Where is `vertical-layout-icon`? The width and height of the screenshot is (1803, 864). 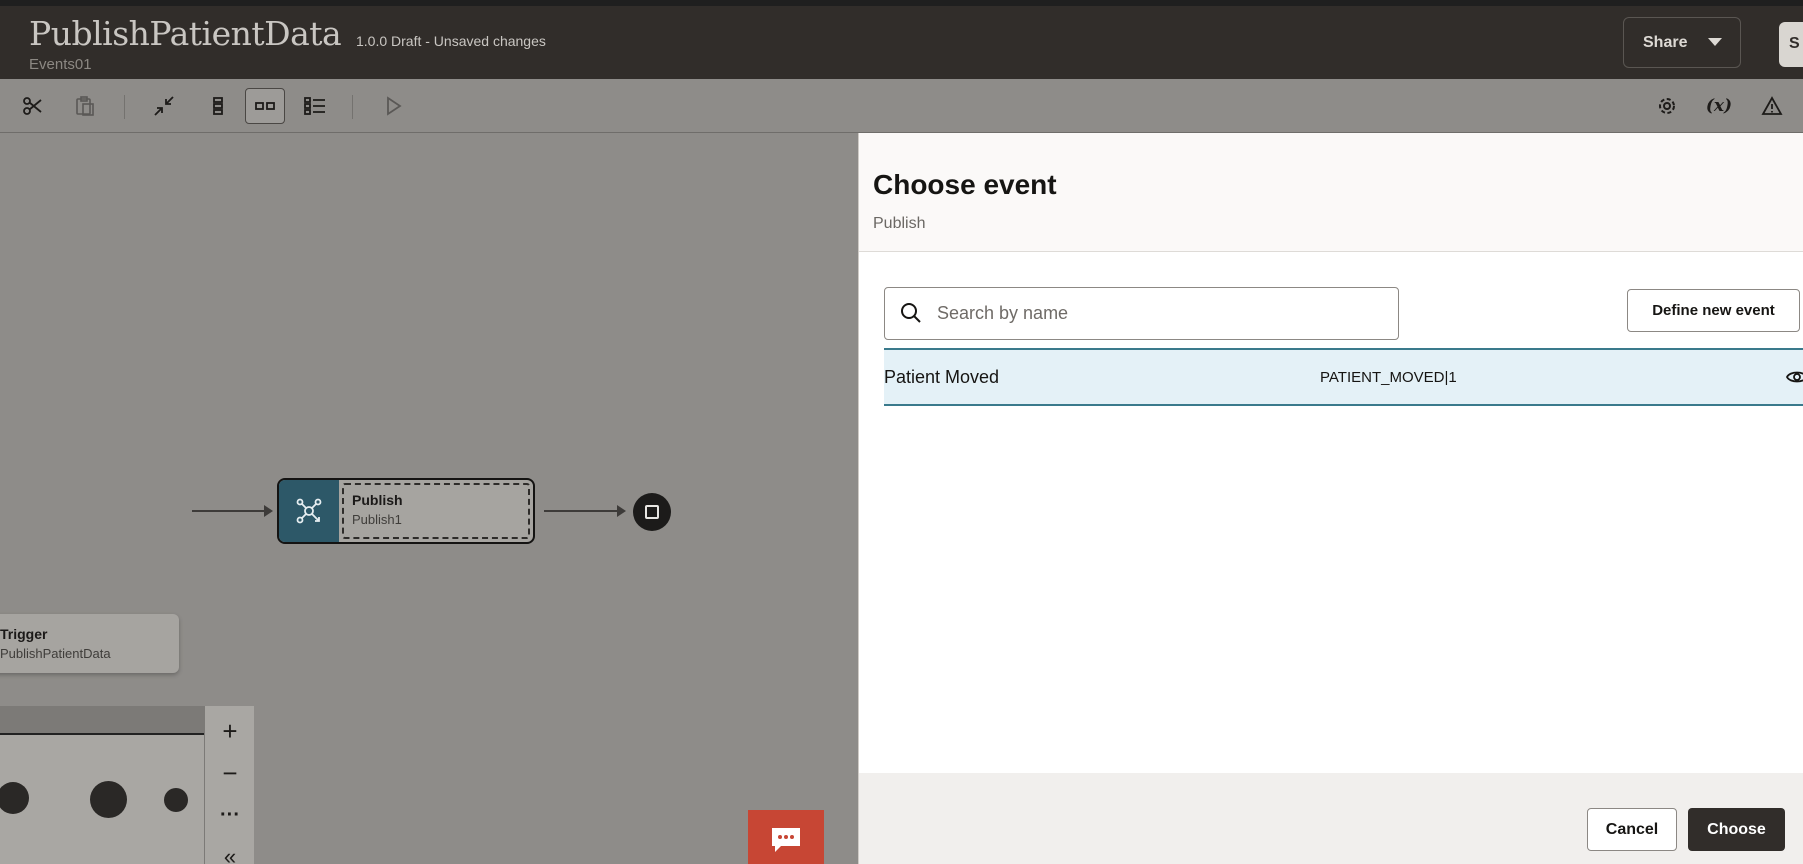
vertical-layout-icon is located at coordinates (218, 106).